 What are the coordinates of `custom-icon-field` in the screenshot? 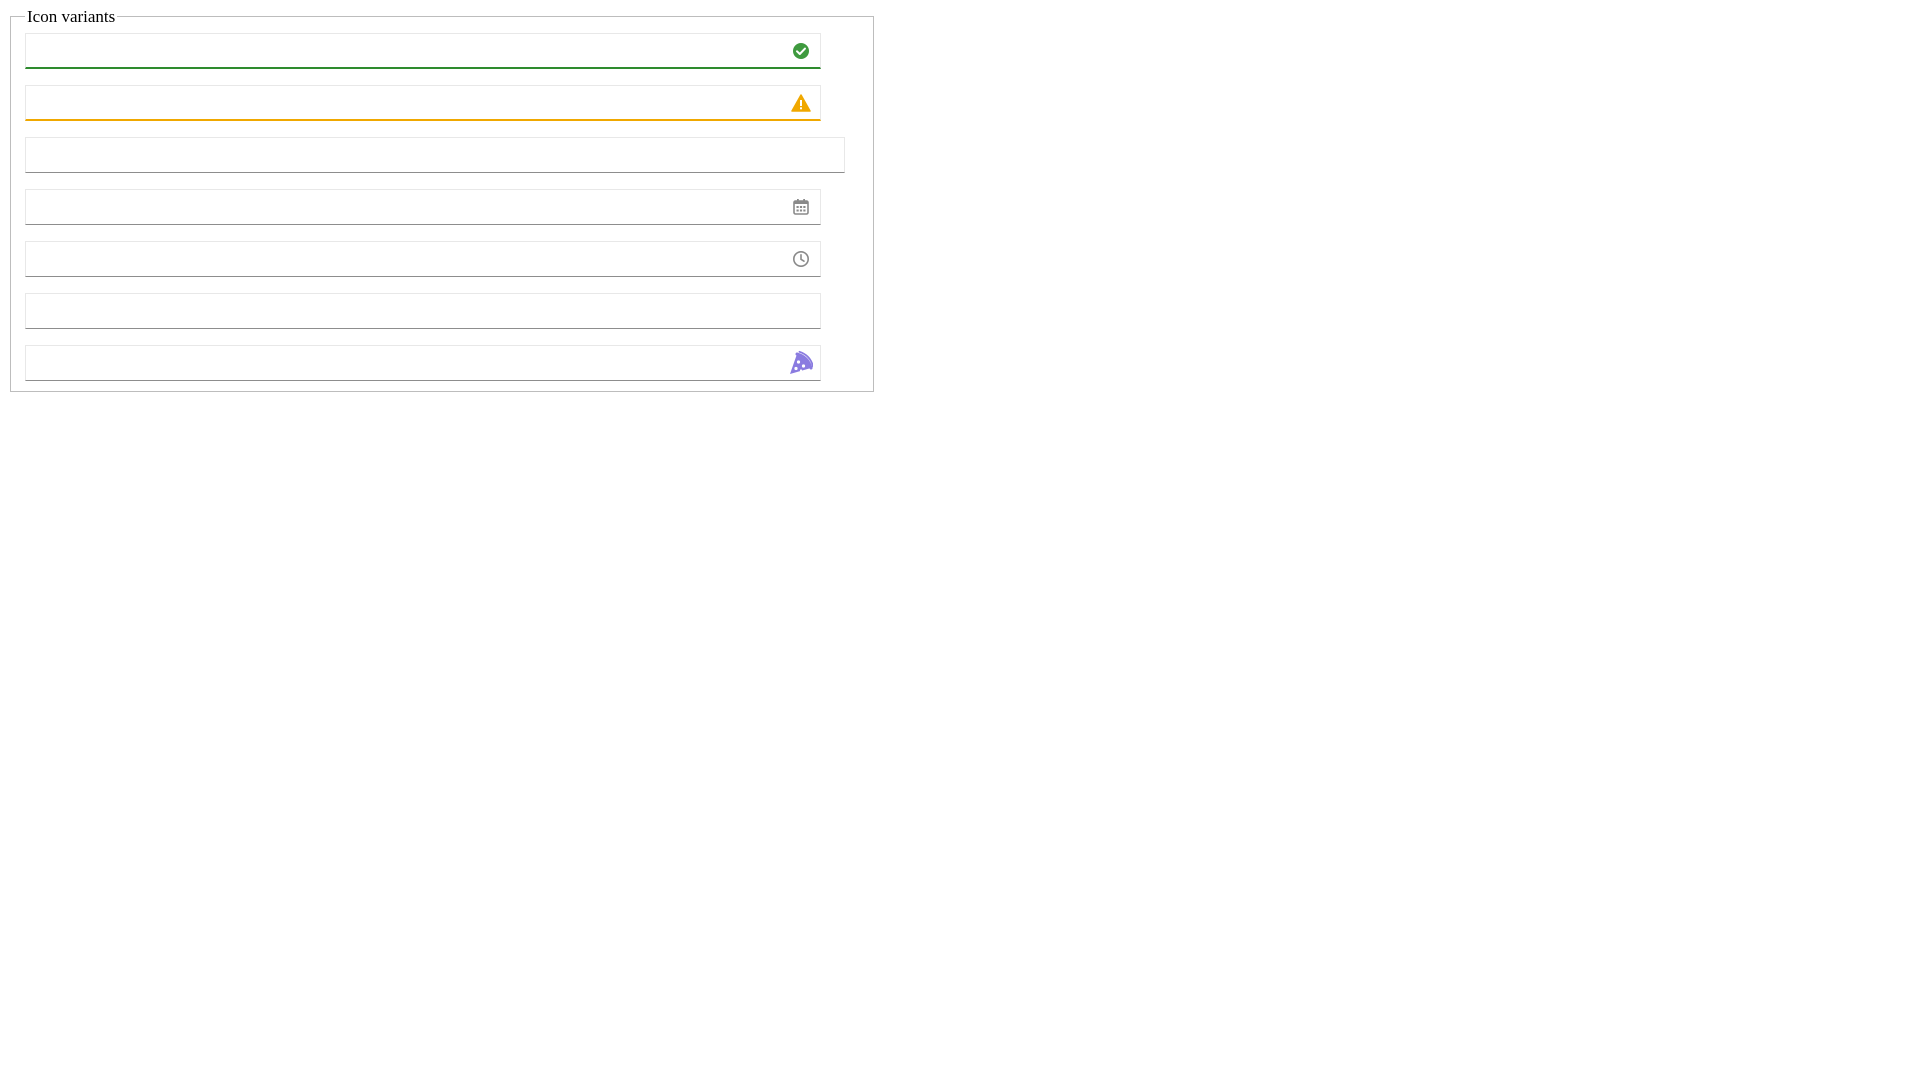 It's located at (423, 363).